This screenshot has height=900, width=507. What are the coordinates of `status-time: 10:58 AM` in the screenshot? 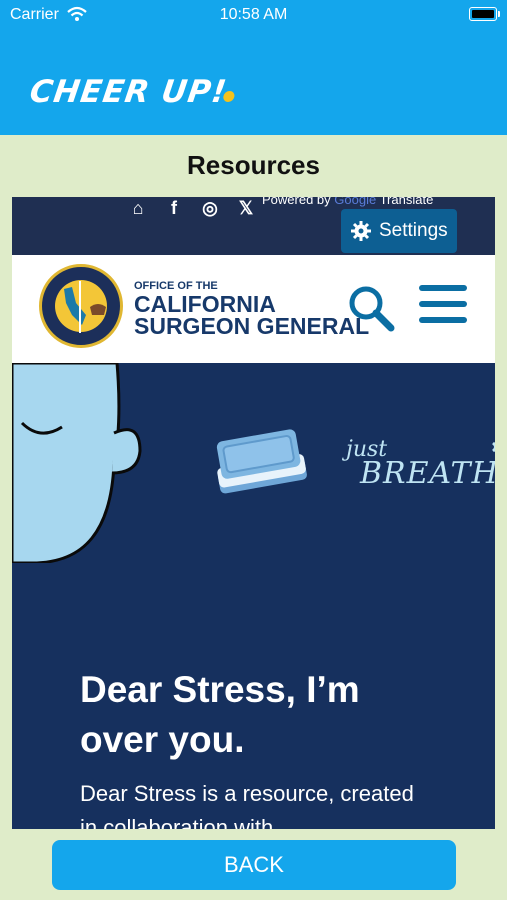 It's located at (253, 14).